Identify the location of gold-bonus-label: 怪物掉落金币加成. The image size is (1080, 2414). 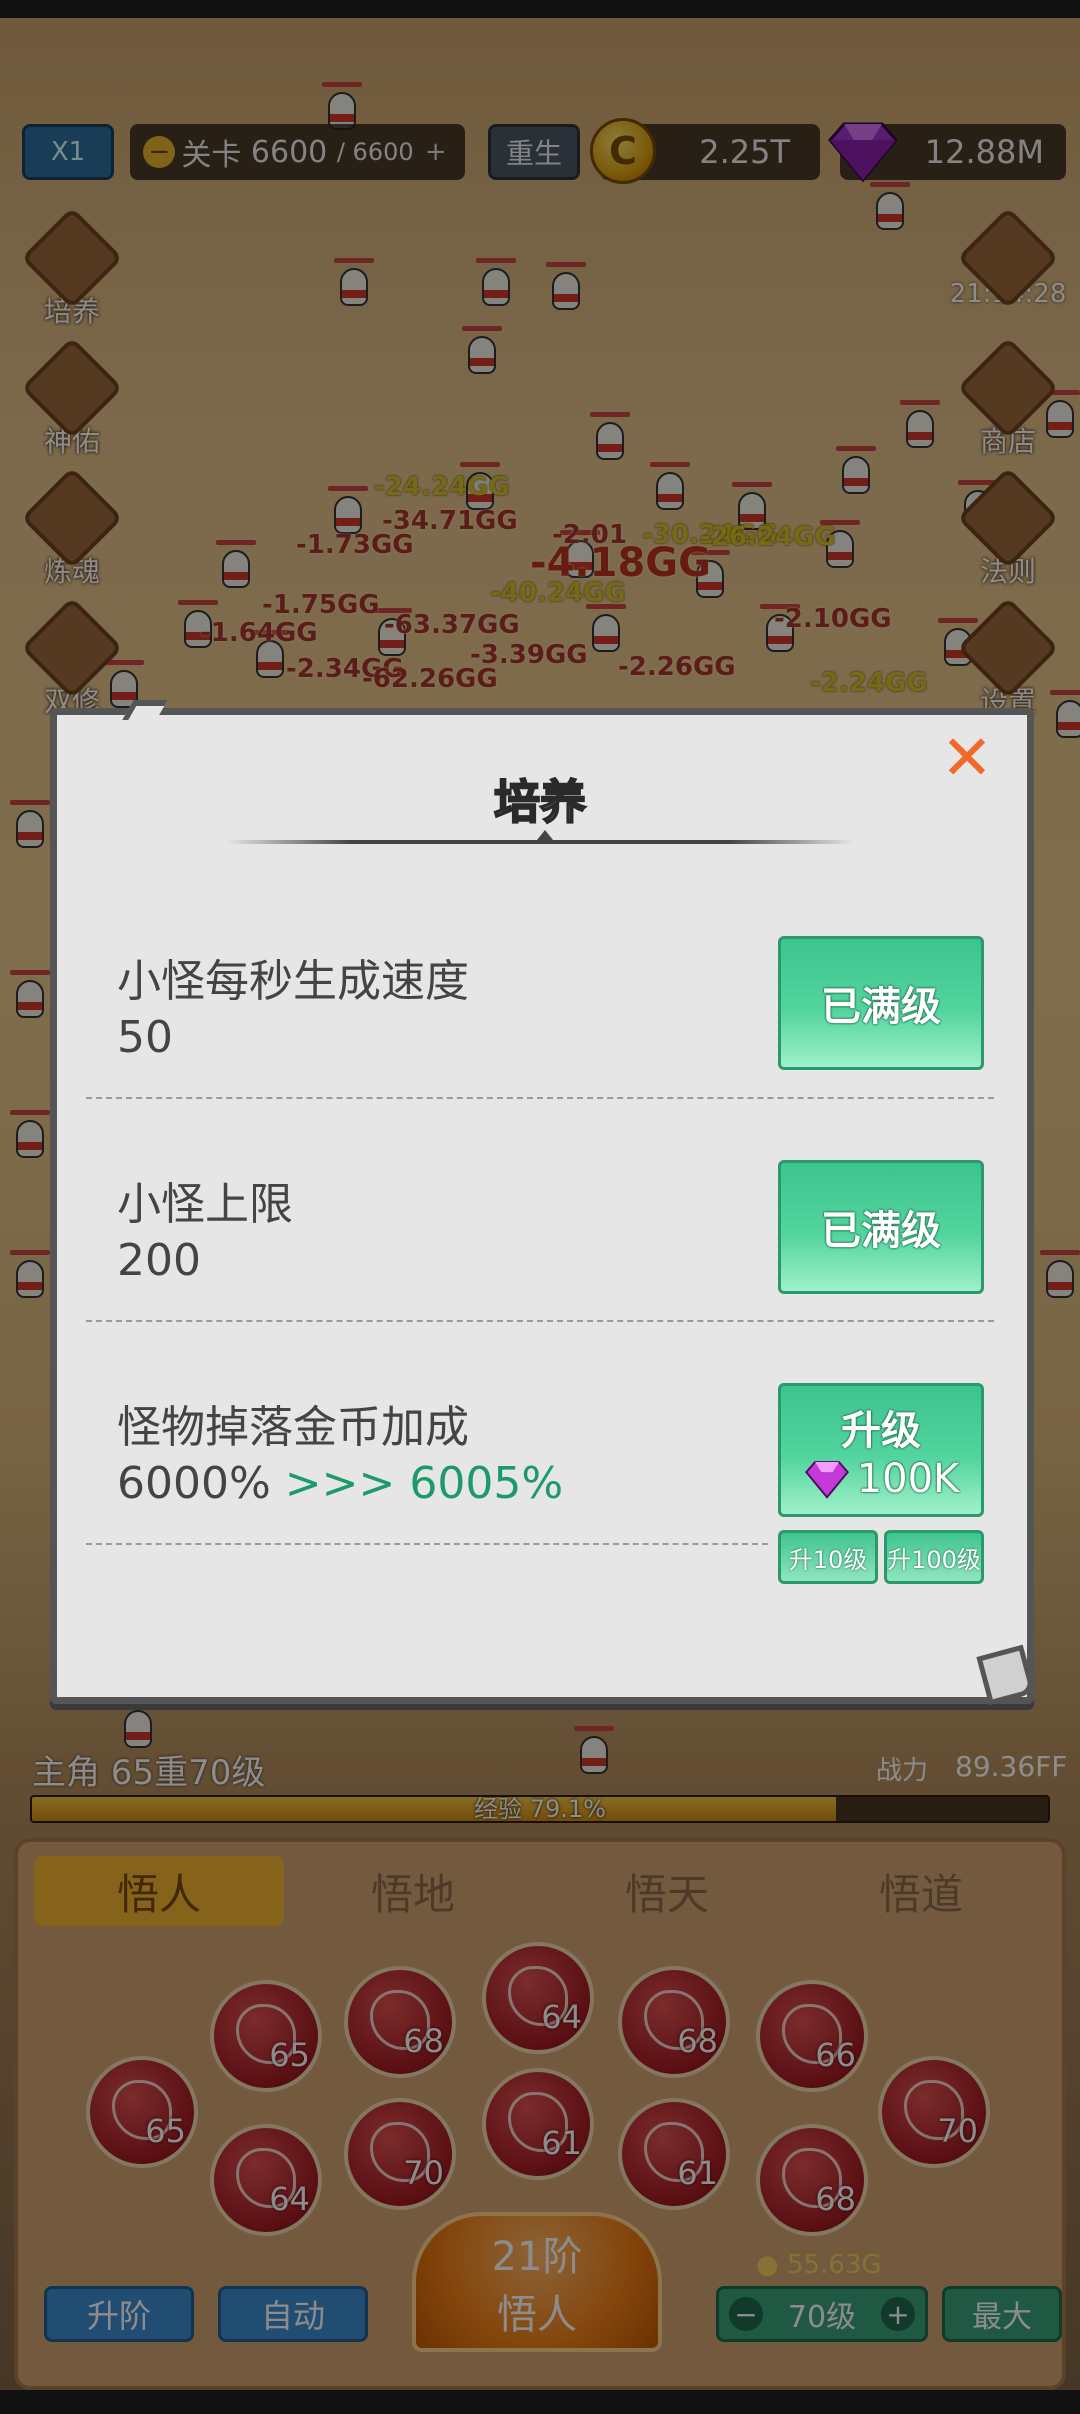
(293, 1427).